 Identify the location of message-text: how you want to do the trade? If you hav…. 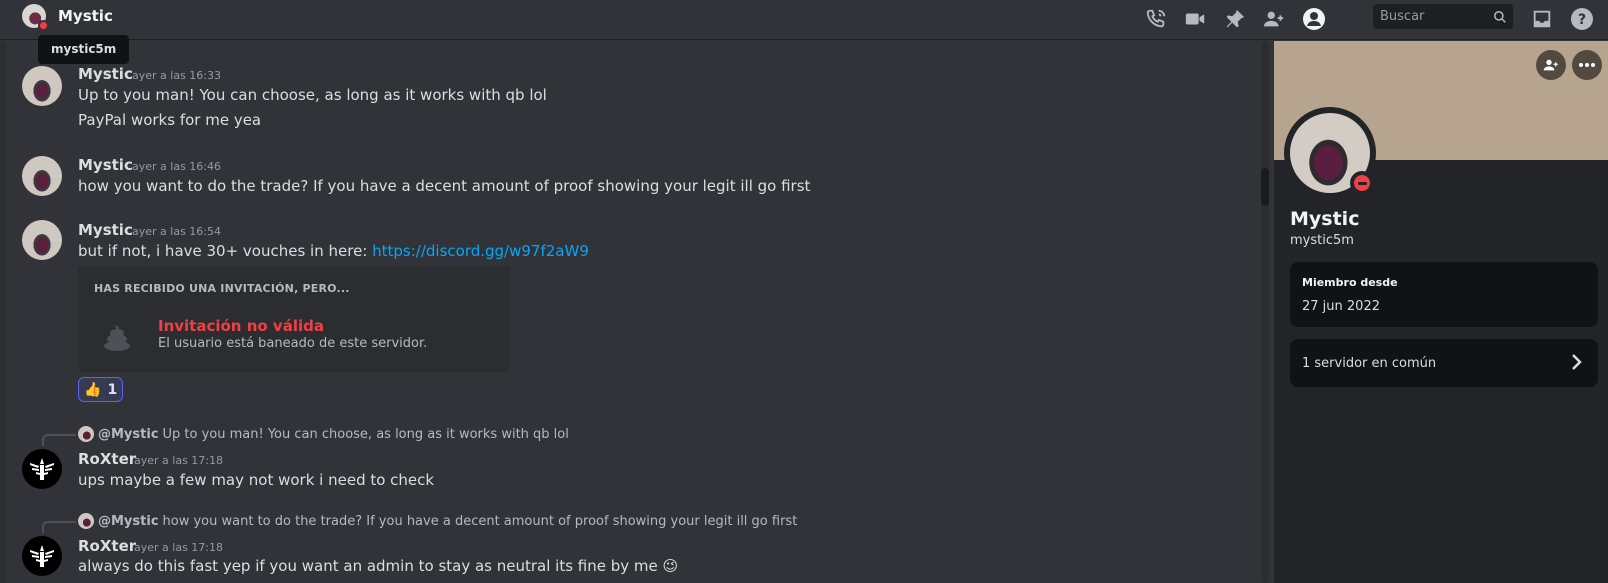
(444, 186).